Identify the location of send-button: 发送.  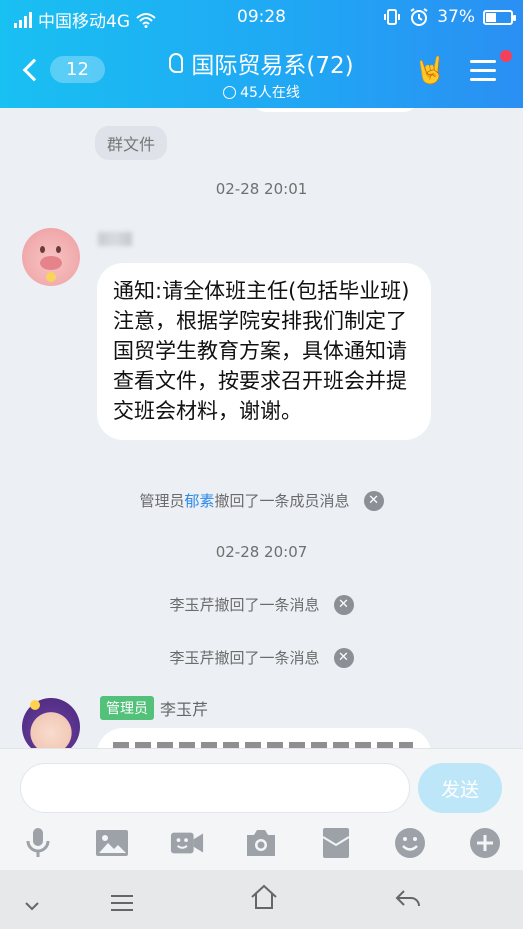
(460, 788).